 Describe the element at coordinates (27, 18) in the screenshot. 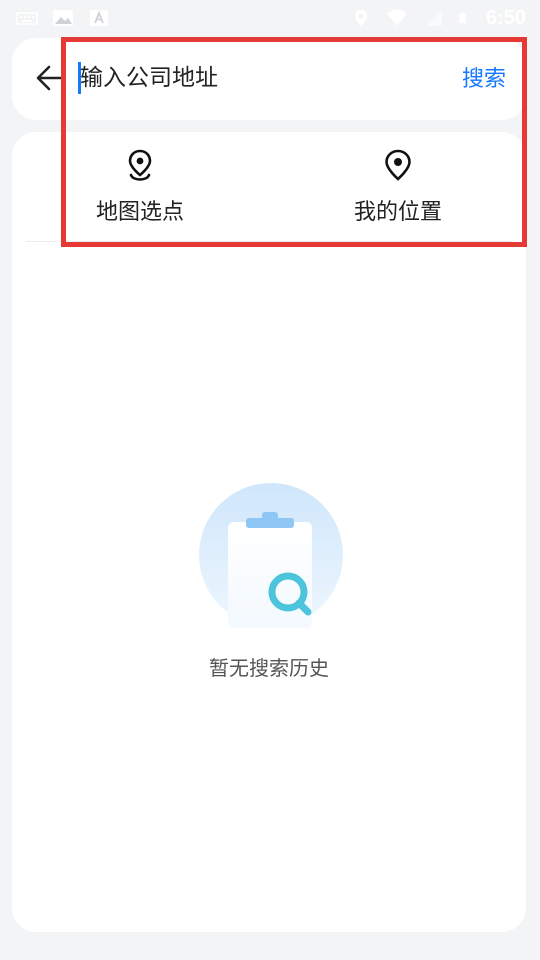

I see `keyboard-icon` at that location.